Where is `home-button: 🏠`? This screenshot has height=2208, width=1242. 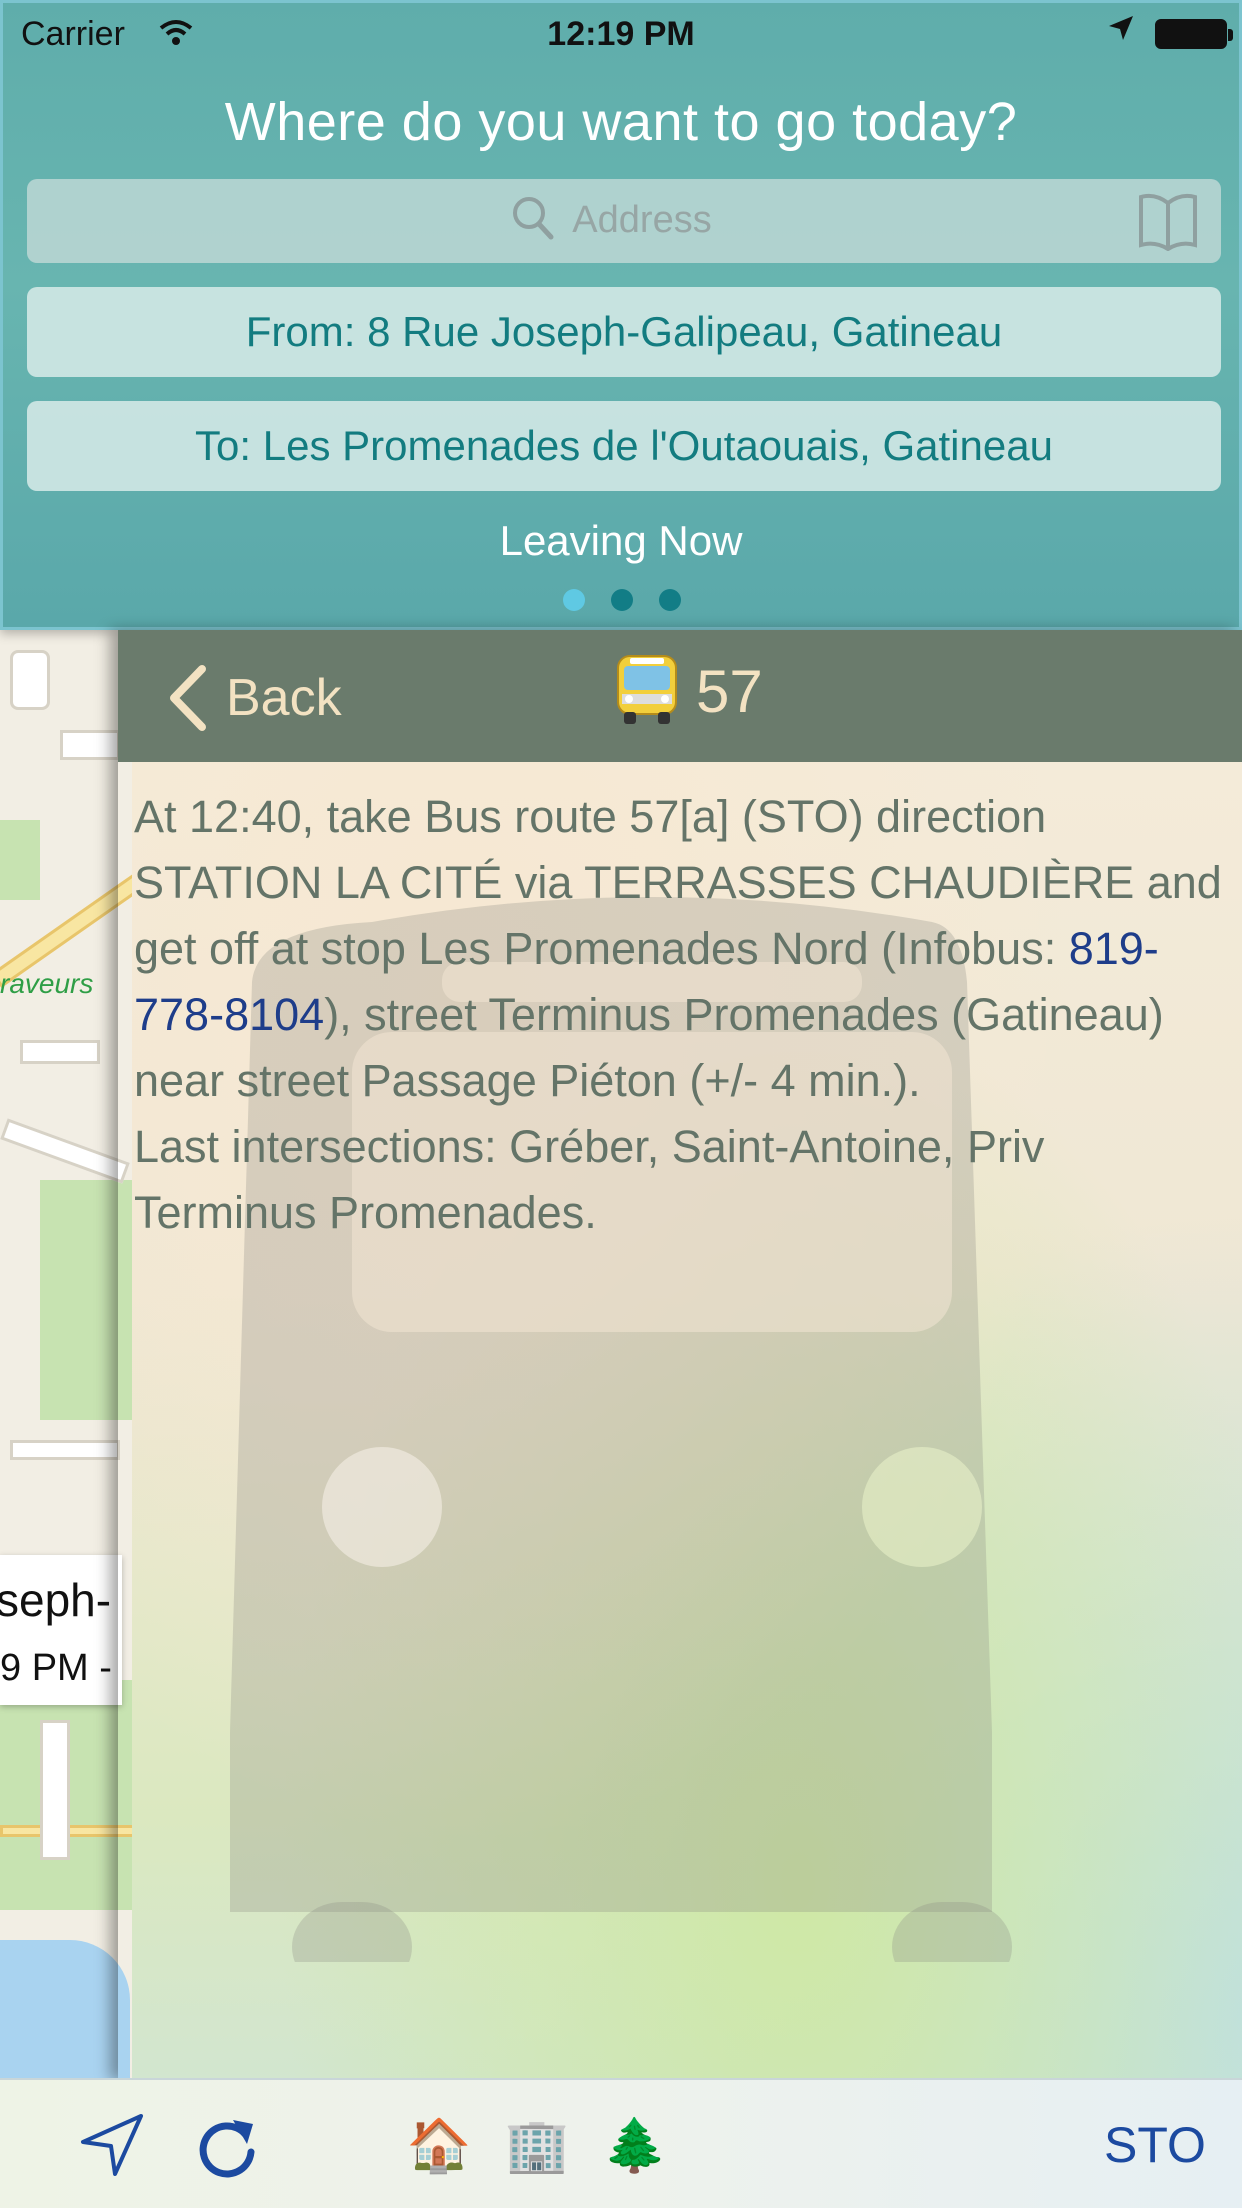 home-button: 🏠 is located at coordinates (439, 2145).